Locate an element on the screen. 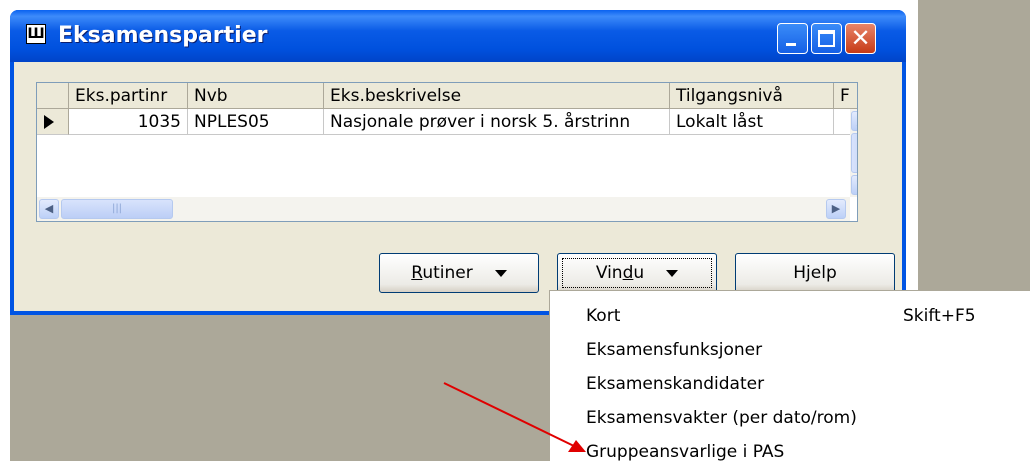  column-header-nvb: Nvb is located at coordinates (256, 96).